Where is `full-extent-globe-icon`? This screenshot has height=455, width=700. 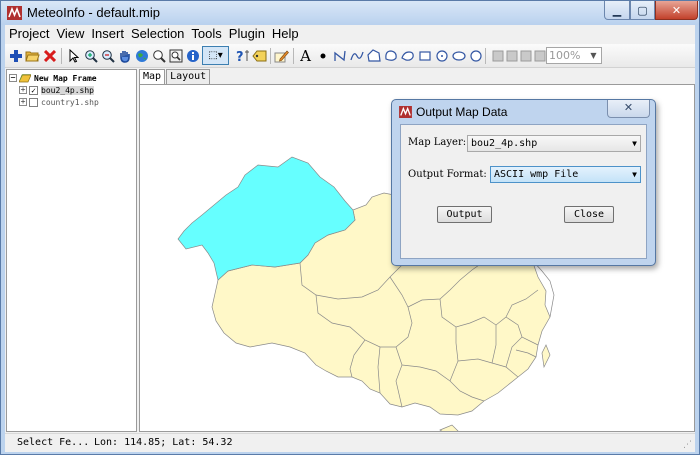 full-extent-globe-icon is located at coordinates (141, 55).